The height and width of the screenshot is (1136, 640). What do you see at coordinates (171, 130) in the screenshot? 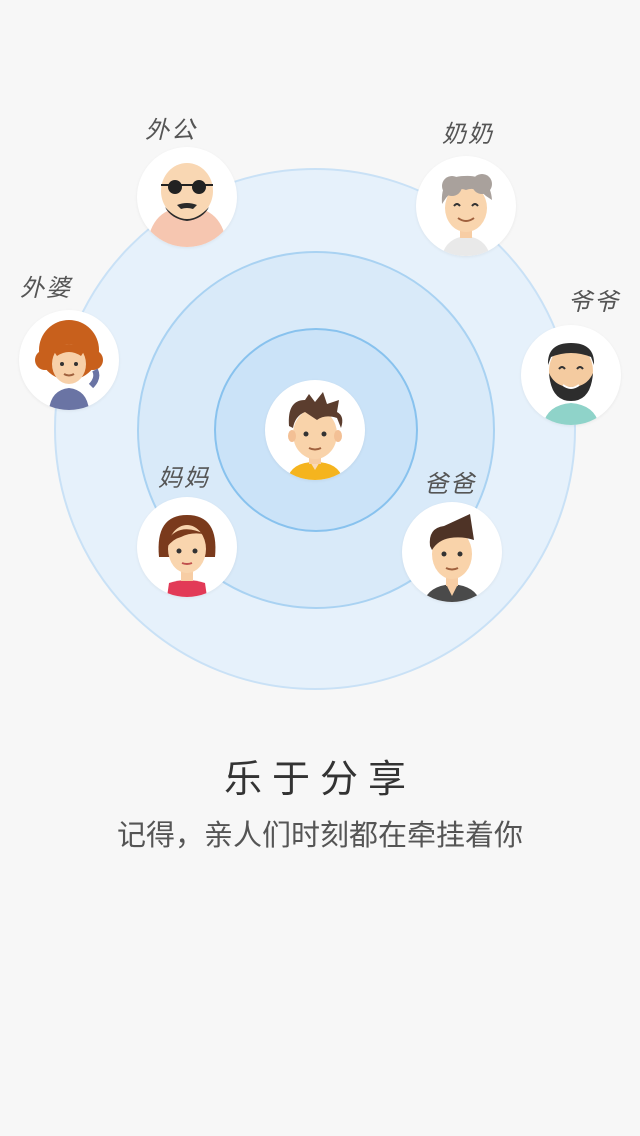
I see `label-grandfather-maternal: 外公` at bounding box center [171, 130].